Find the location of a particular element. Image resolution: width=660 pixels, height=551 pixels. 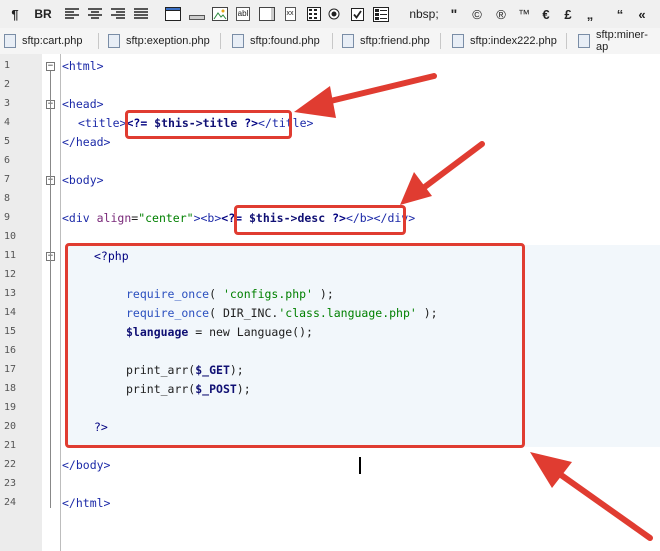

line-number: 6 is located at coordinates (7, 160).